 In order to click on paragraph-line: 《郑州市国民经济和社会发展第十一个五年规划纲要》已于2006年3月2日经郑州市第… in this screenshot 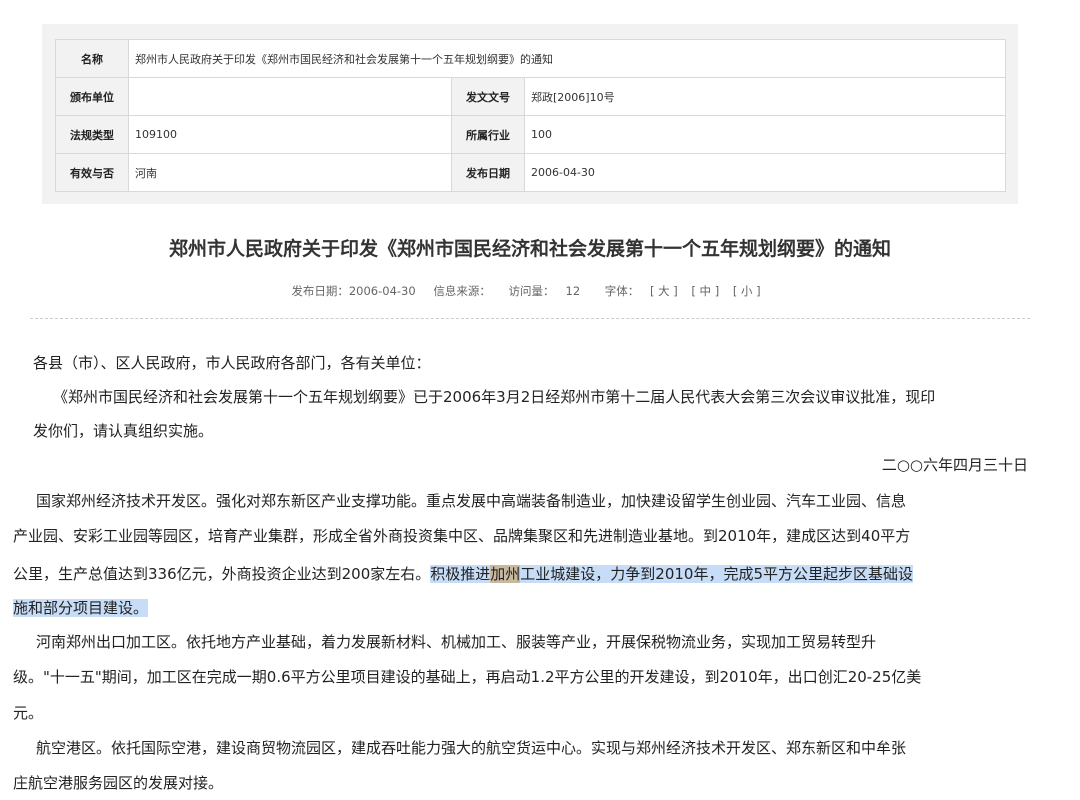, I will do `click(494, 397)`.